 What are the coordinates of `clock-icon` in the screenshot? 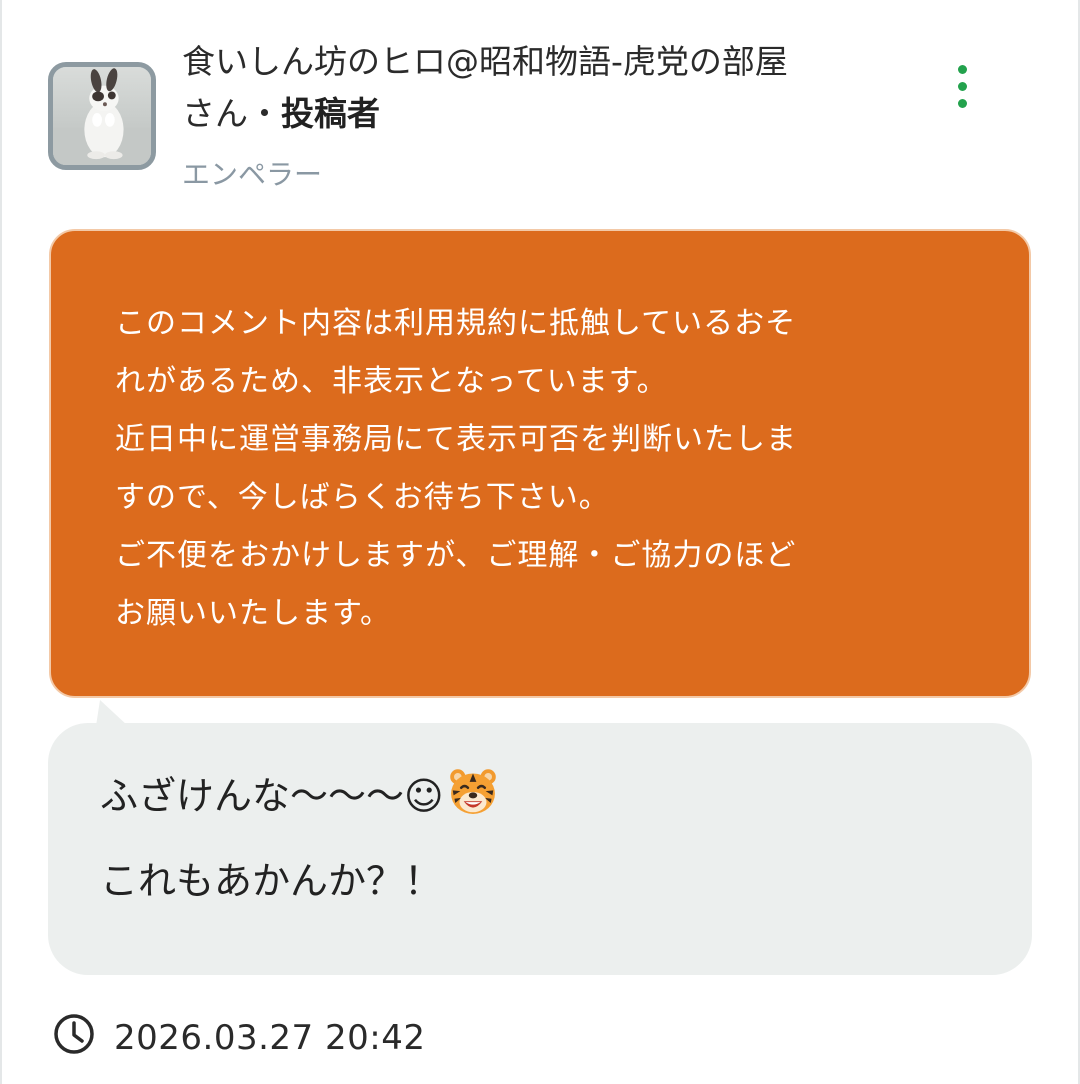 It's located at (74, 1034).